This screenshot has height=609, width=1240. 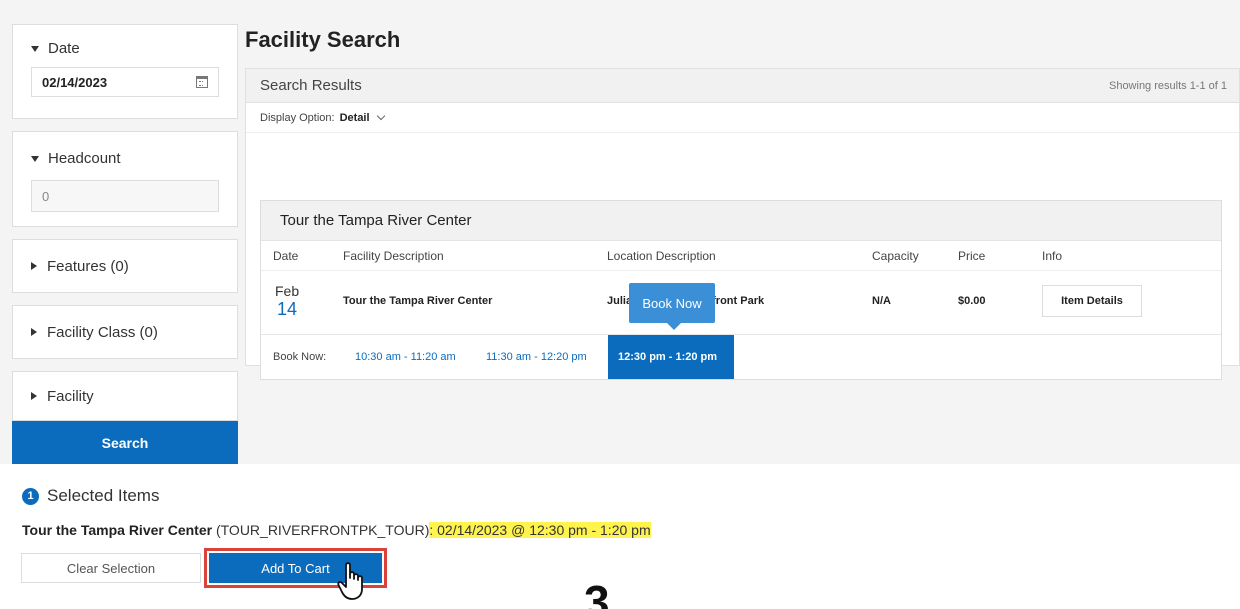 I want to click on col-location: Location Description, so click(x=661, y=256).